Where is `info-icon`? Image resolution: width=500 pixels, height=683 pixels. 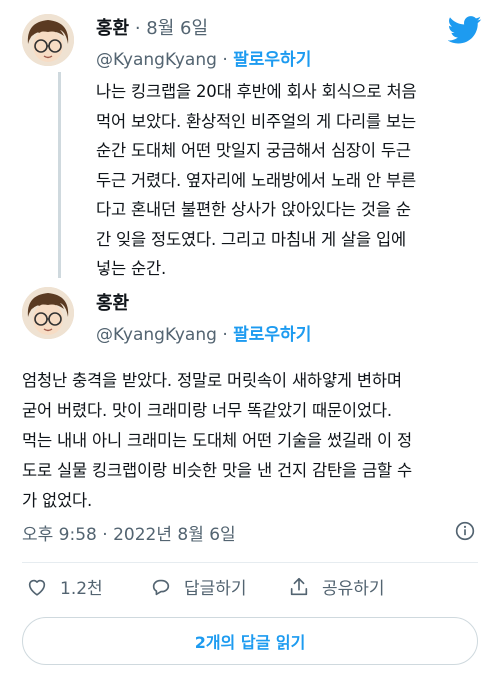
info-icon is located at coordinates (465, 531).